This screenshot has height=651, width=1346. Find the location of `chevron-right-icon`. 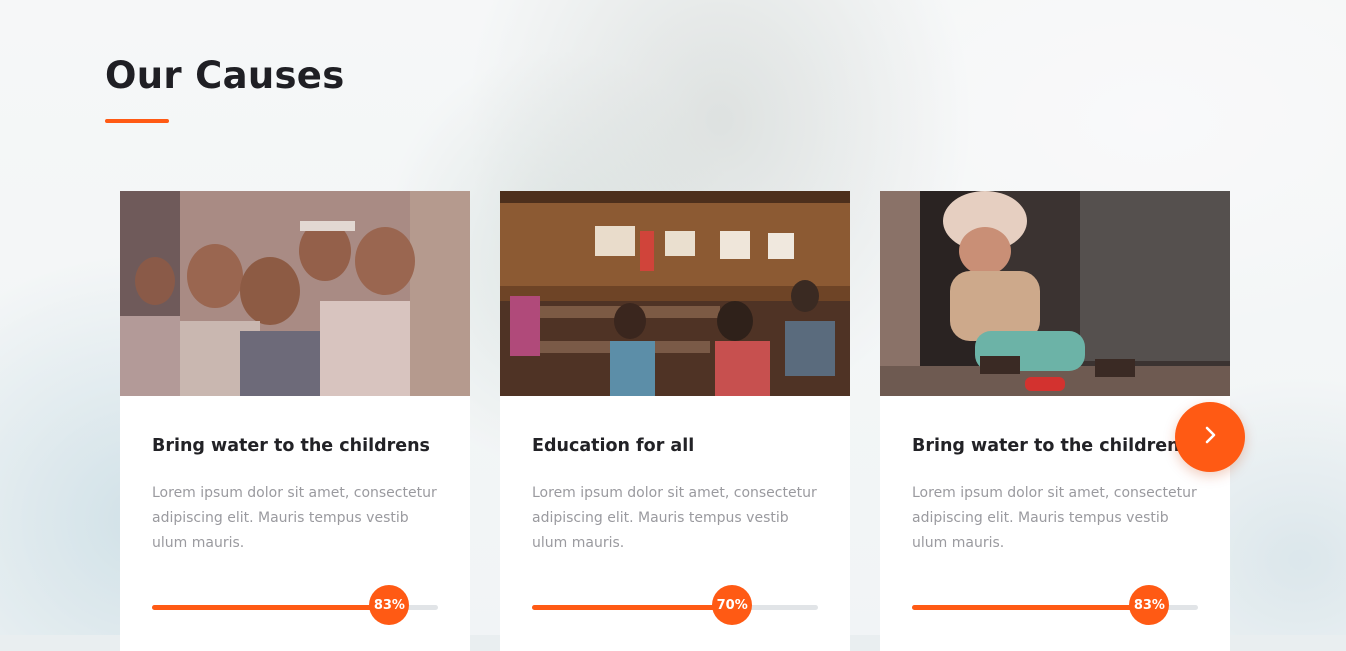

chevron-right-icon is located at coordinates (1210, 437).